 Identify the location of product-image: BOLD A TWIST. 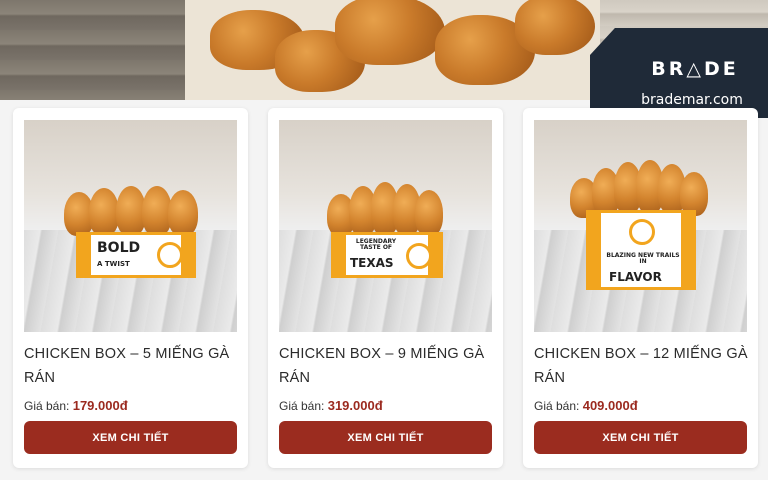
(130, 226).